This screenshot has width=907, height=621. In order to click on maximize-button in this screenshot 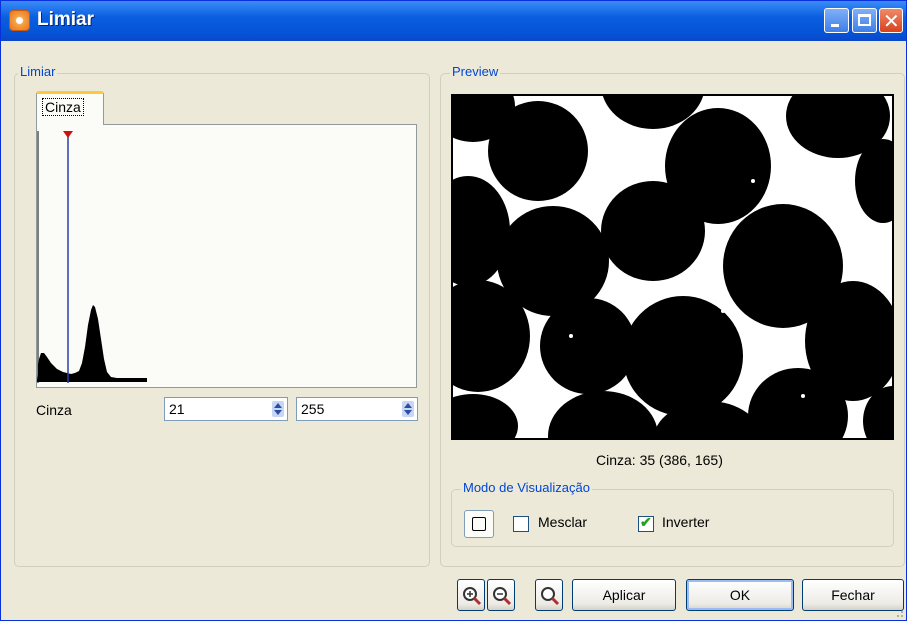, I will do `click(864, 20)`.